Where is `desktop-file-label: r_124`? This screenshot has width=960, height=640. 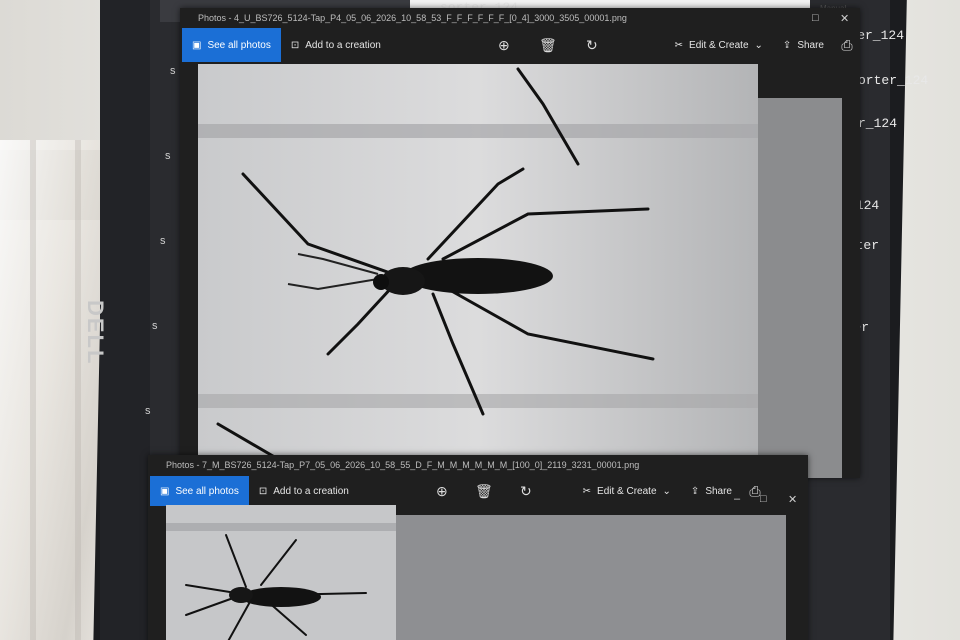
desktop-file-label: r_124 is located at coordinates (877, 123).